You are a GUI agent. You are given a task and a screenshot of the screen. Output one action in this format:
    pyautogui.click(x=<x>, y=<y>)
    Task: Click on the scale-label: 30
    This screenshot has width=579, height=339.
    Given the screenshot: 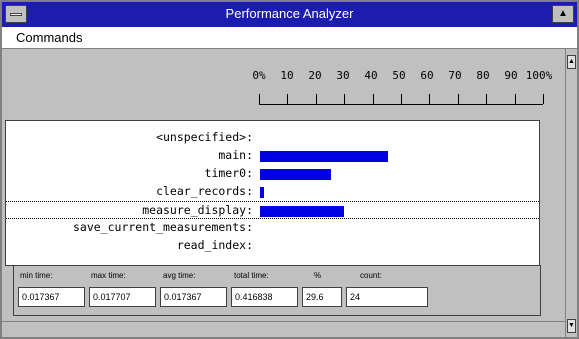 What is the action you would take?
    pyautogui.click(x=343, y=75)
    